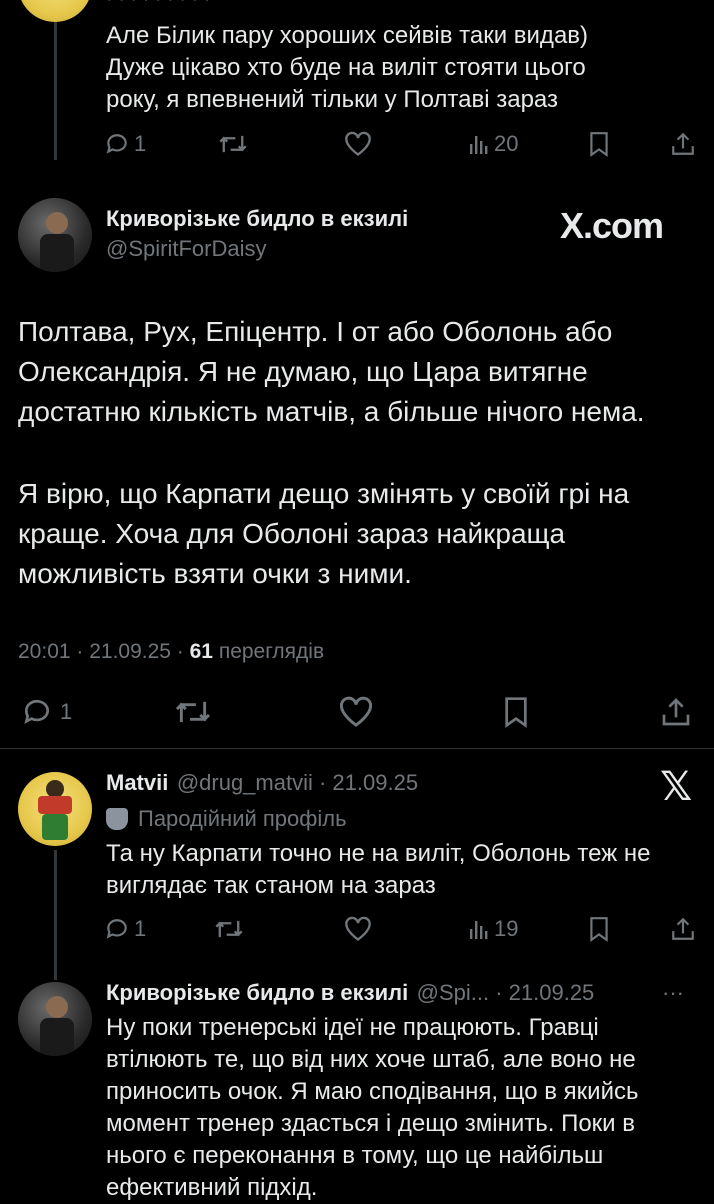  Describe the element at coordinates (506, 928) in the screenshot. I see `views-count: 19` at that location.